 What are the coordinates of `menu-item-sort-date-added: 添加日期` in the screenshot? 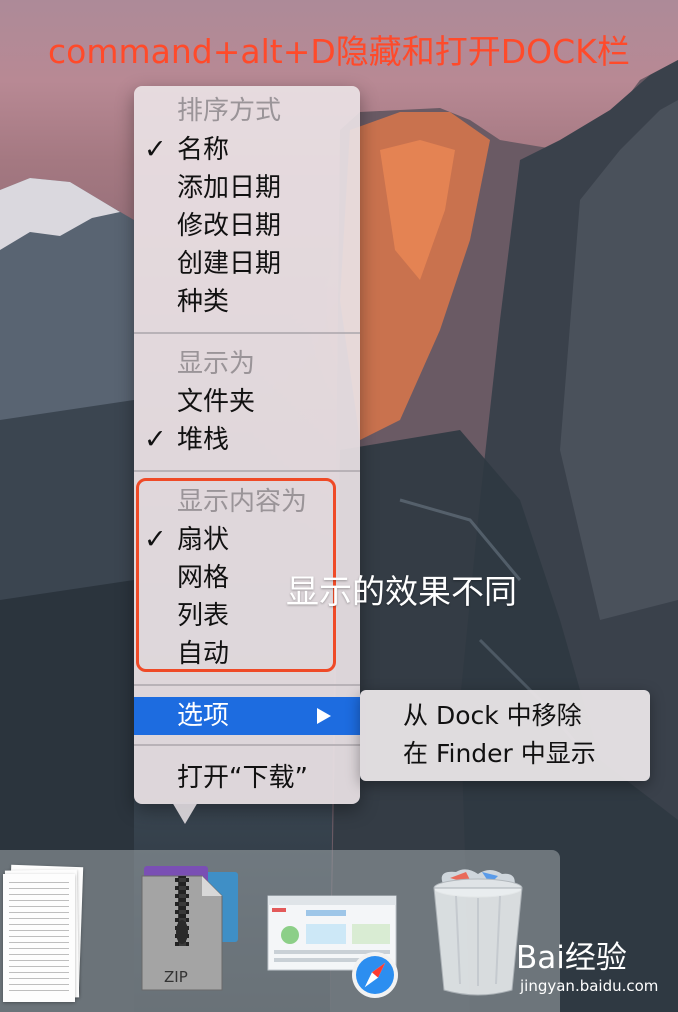 It's located at (247, 188).